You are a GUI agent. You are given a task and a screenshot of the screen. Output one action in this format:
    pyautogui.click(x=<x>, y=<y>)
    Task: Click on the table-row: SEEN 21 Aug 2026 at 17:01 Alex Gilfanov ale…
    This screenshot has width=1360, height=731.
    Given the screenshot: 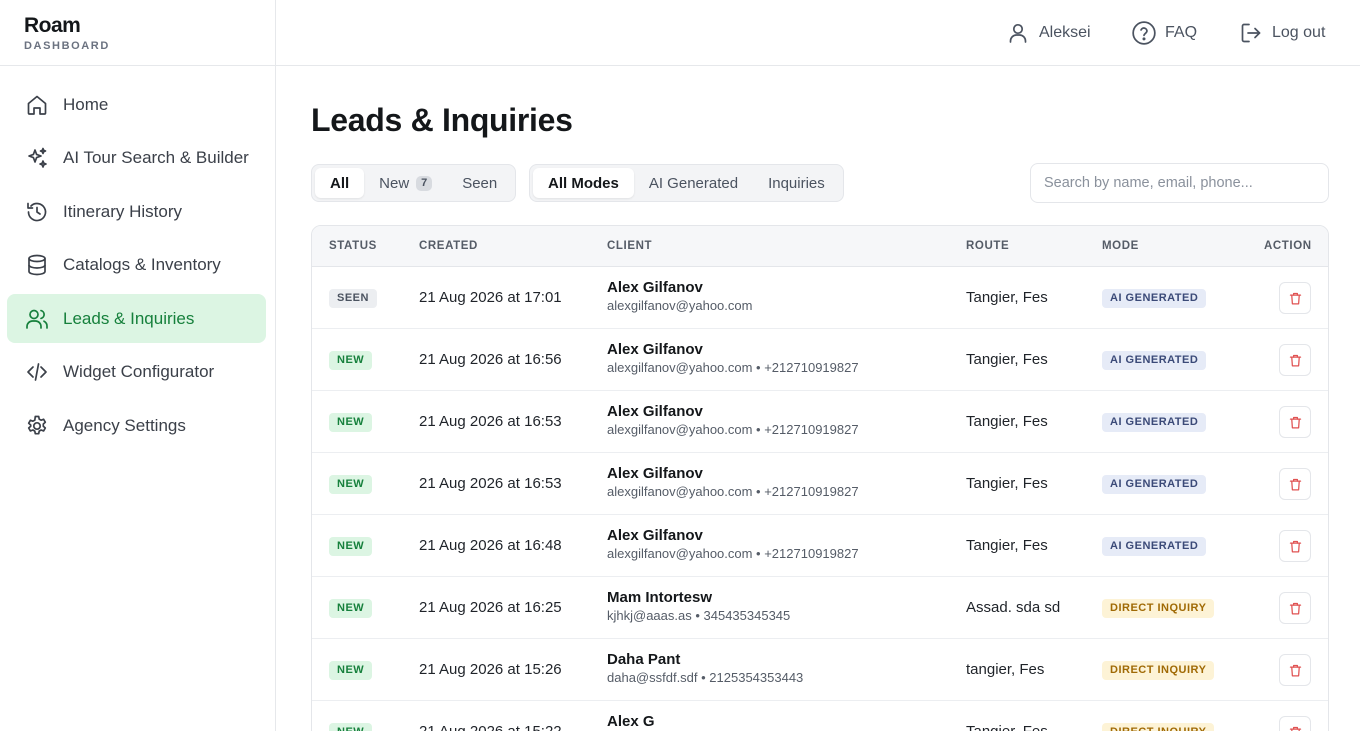 What is the action you would take?
    pyautogui.click(x=820, y=298)
    